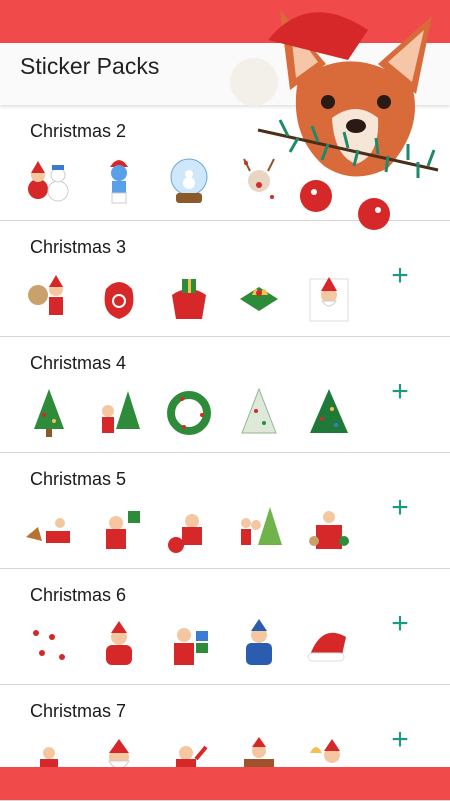  I want to click on pattern-sticker, so click(49, 645).